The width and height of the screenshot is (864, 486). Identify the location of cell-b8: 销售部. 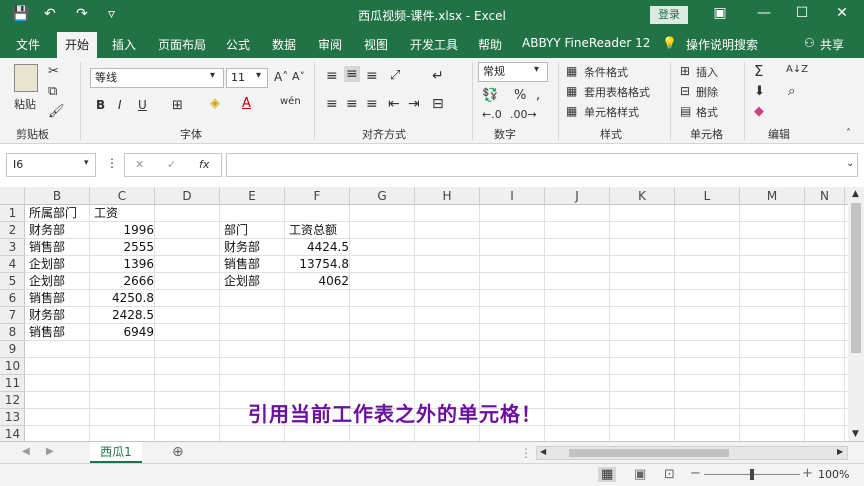
(47, 332).